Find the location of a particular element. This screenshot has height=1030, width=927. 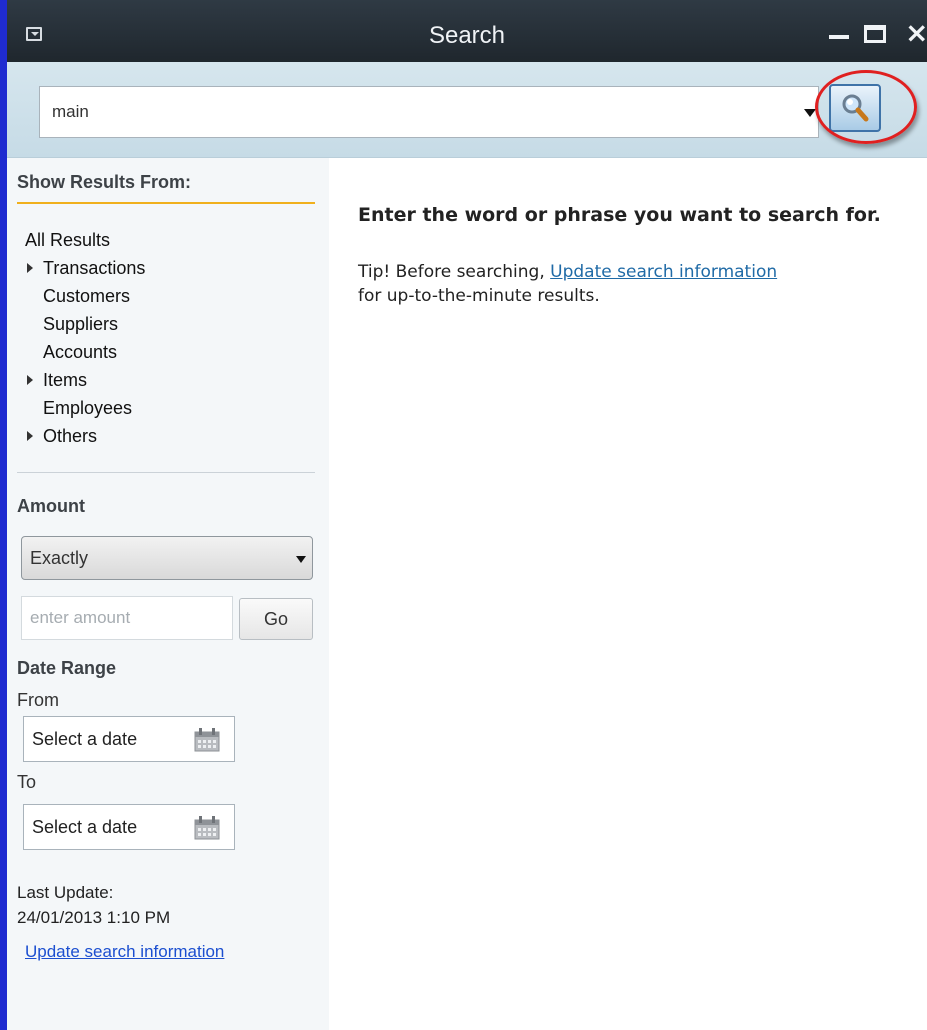

from-date-field: Select a date is located at coordinates (129, 739).